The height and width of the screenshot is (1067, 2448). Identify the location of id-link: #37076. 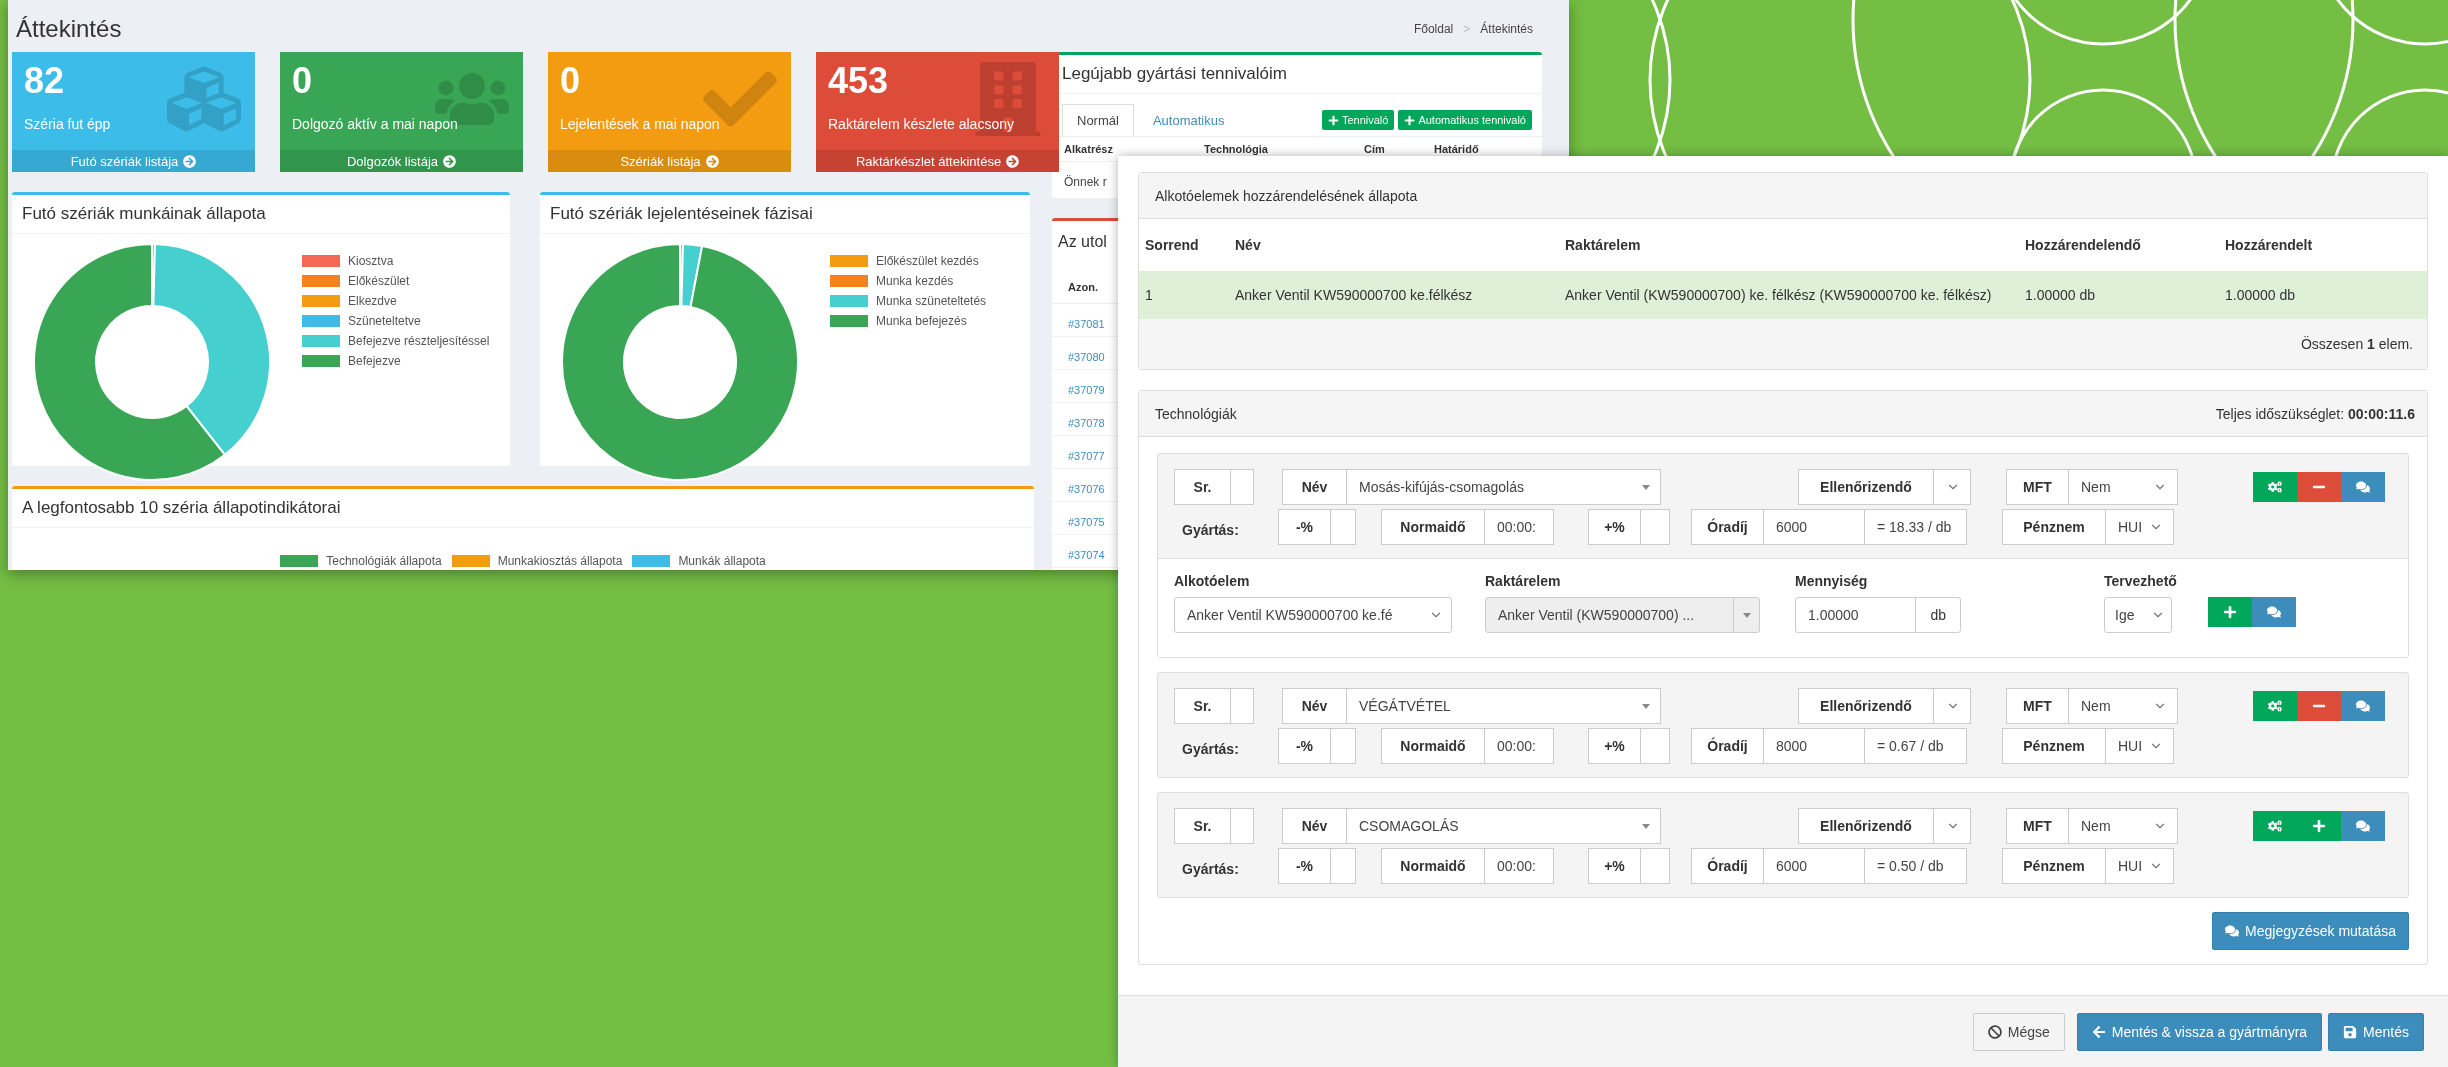
(1086, 489).